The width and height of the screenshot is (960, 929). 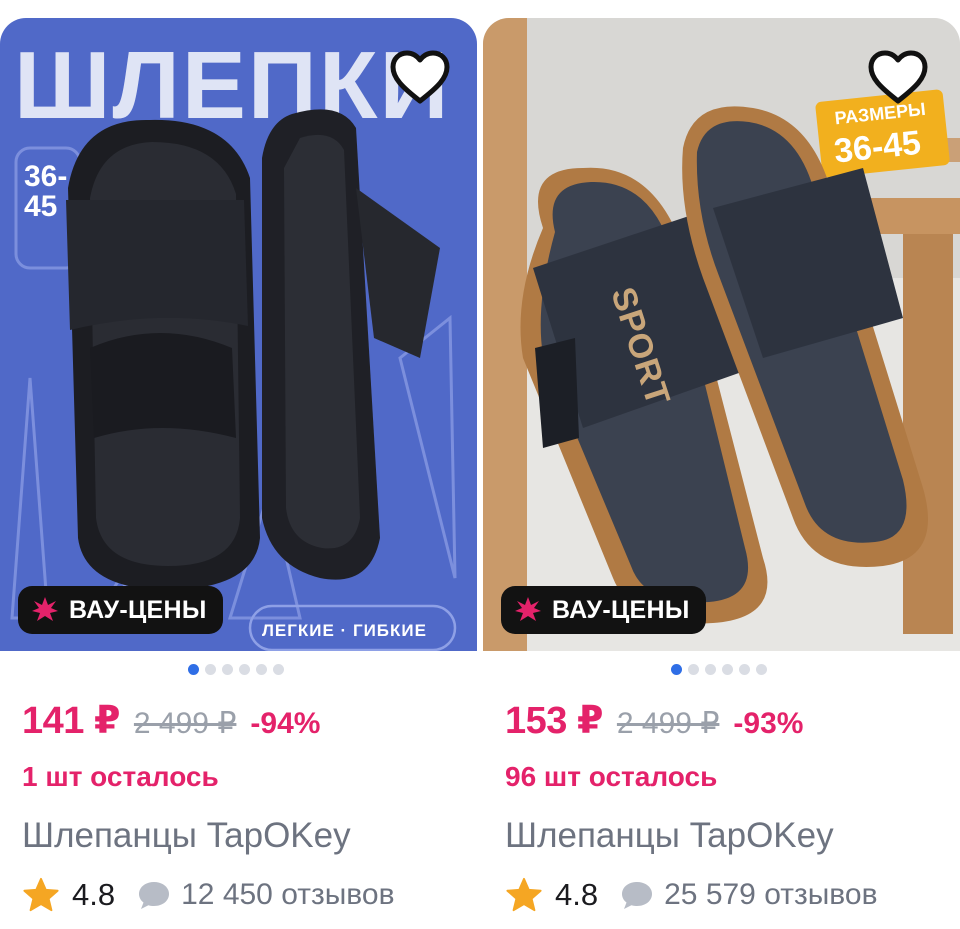 I want to click on current-price: 153 ₽, so click(x=554, y=721).